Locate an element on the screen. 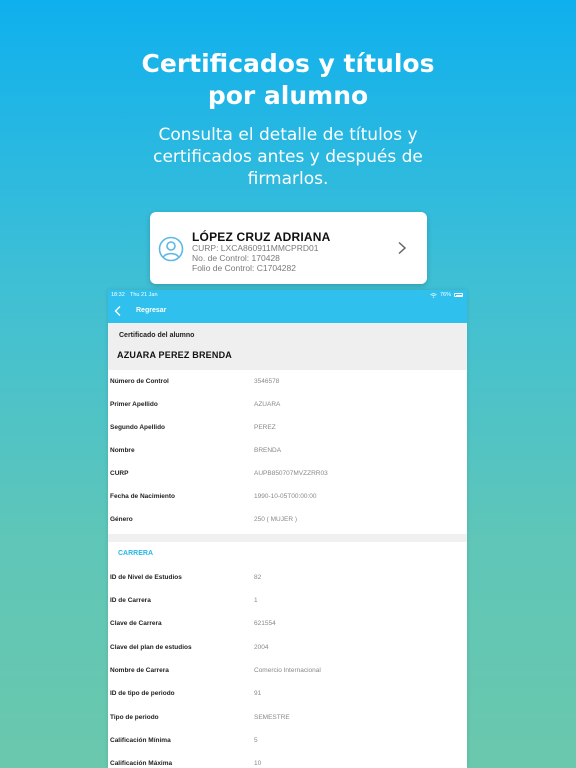  field-key: Segundo Apellido is located at coordinates (138, 427).